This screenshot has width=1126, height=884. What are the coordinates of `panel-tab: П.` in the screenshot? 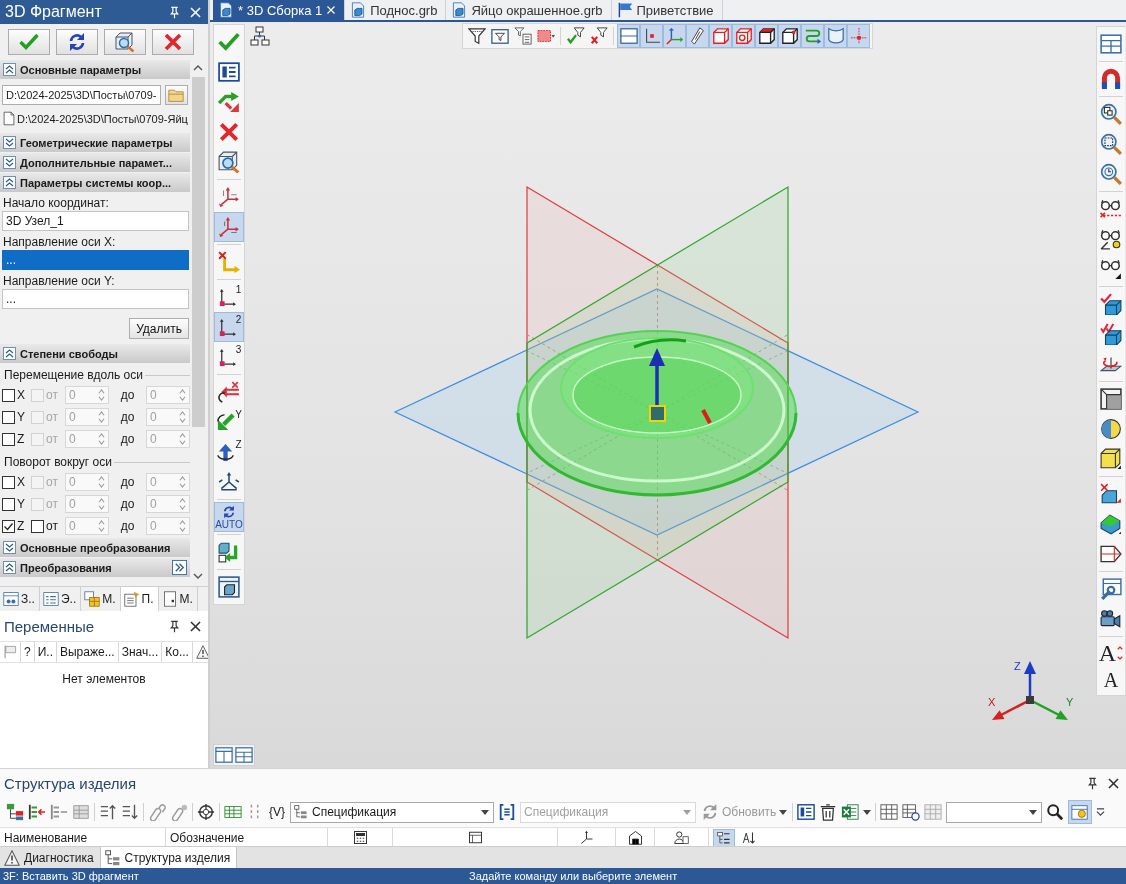 It's located at (139, 599).